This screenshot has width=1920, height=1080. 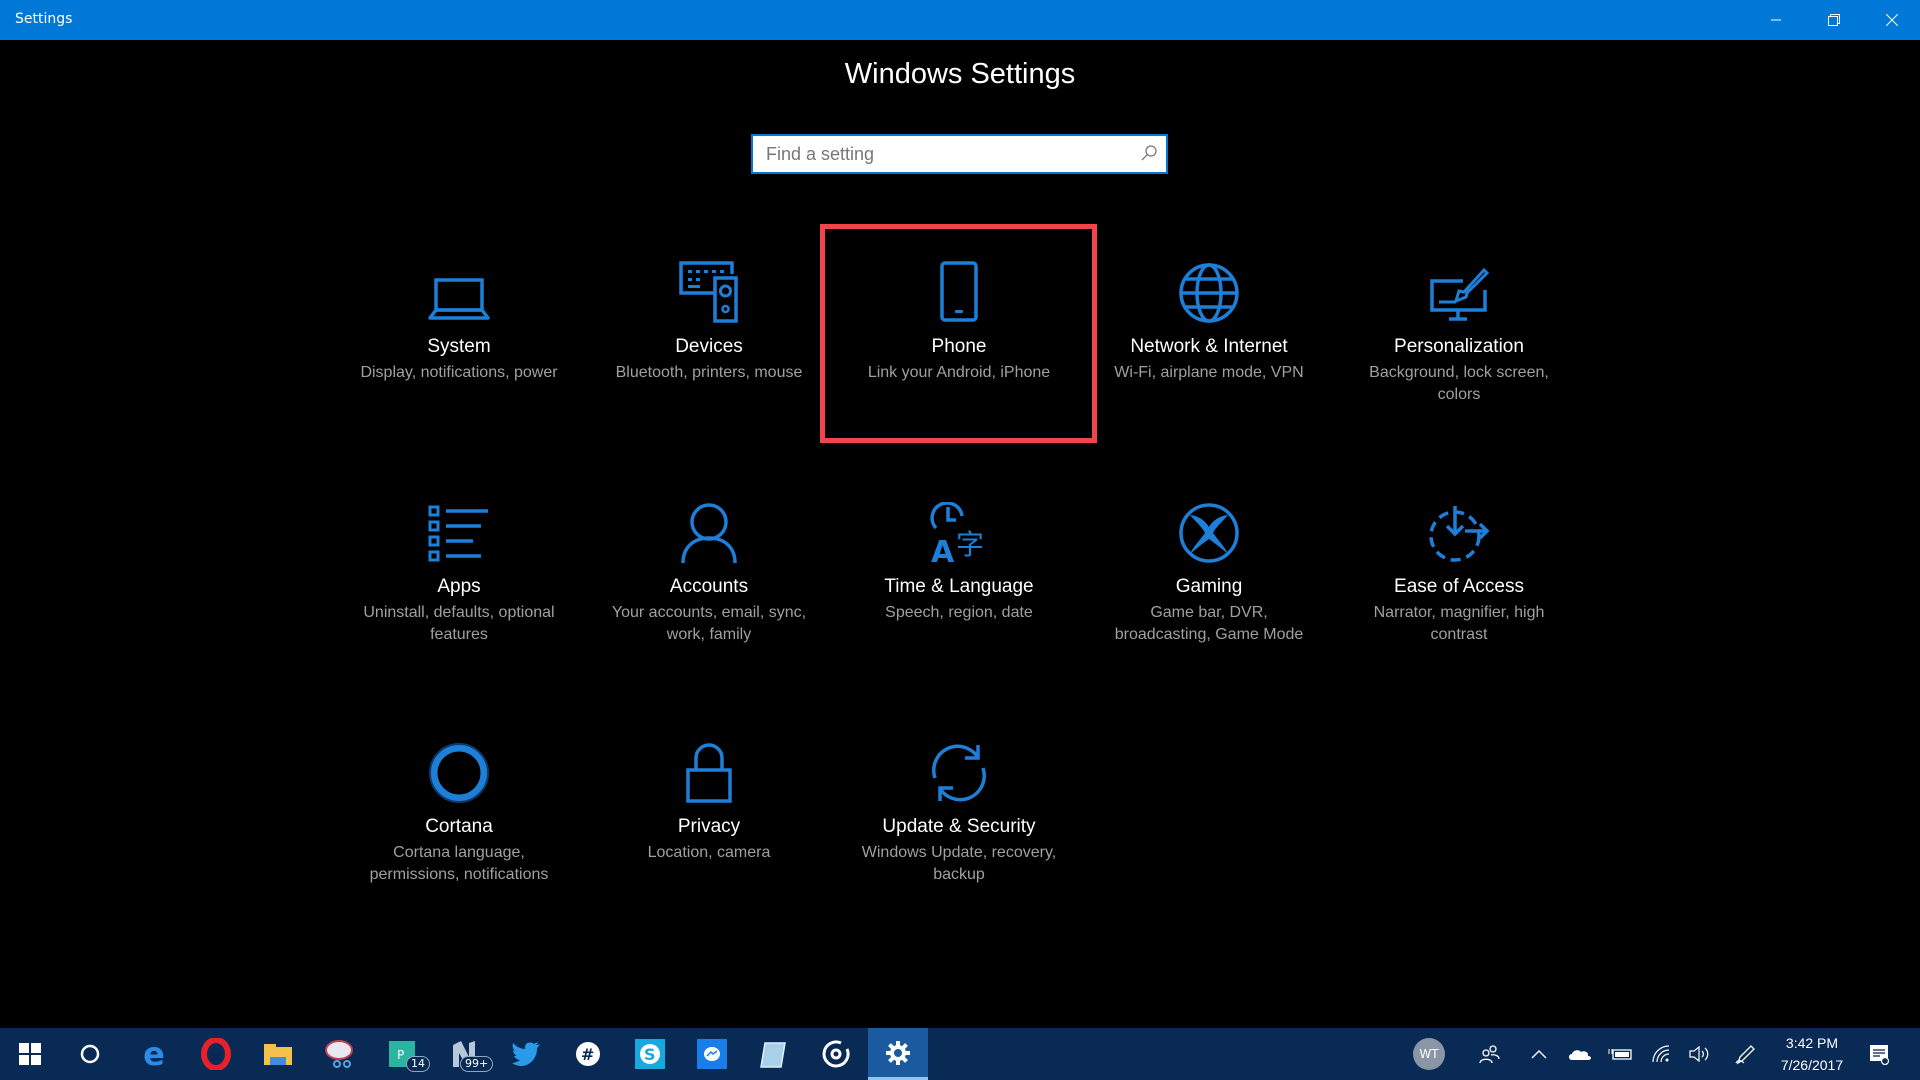 I want to click on tile-system: System Display, notifications, power, so click(x=459, y=321).